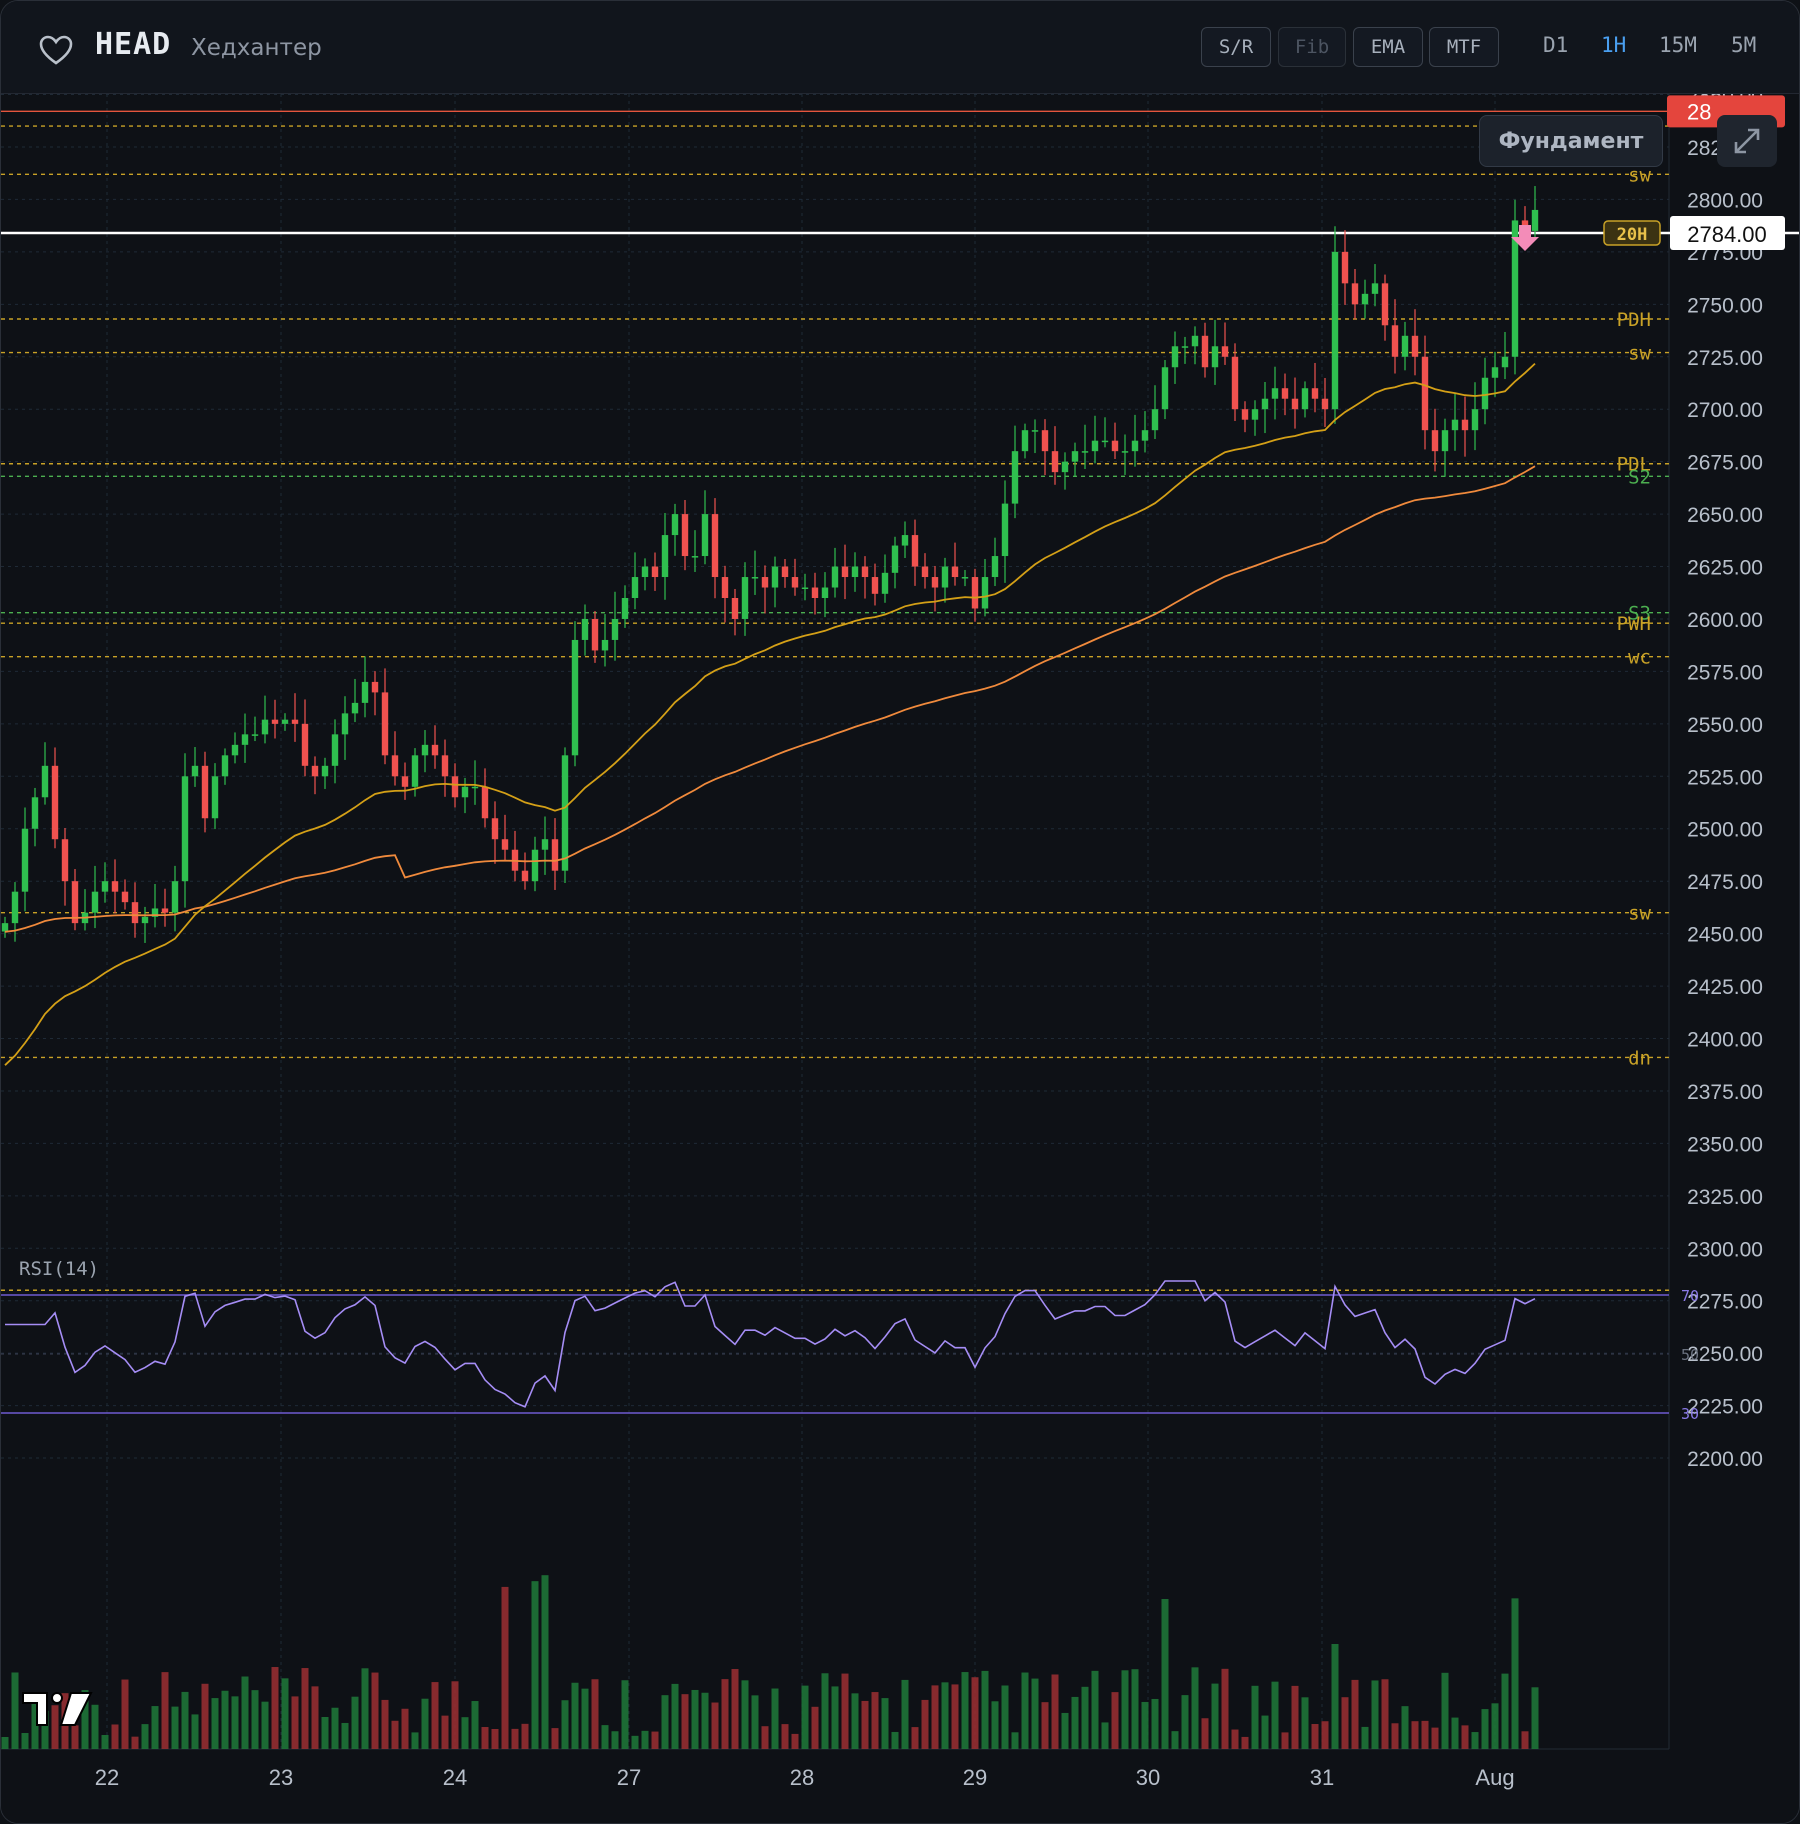  What do you see at coordinates (59, 1269) in the screenshot?
I see `rsi-label: RSI(14)` at bounding box center [59, 1269].